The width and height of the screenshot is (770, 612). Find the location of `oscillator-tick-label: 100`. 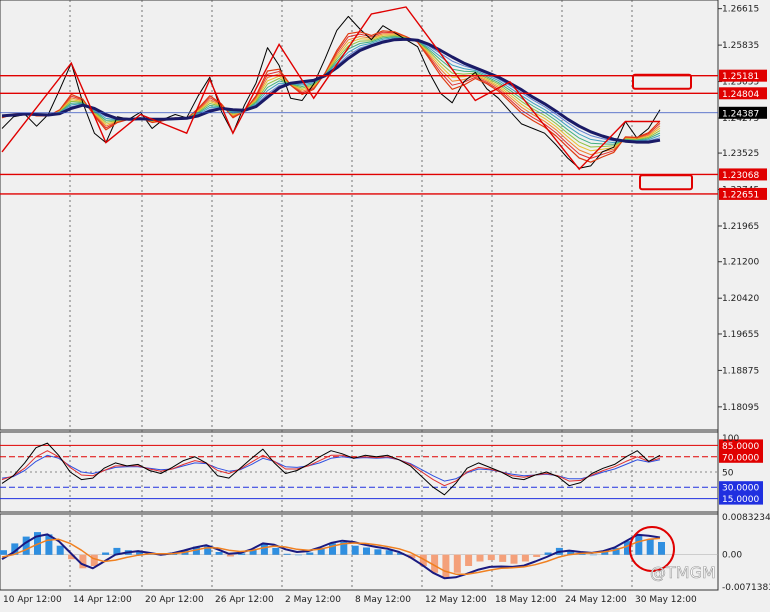

oscillator-tick-label: 100 is located at coordinates (730, 439).